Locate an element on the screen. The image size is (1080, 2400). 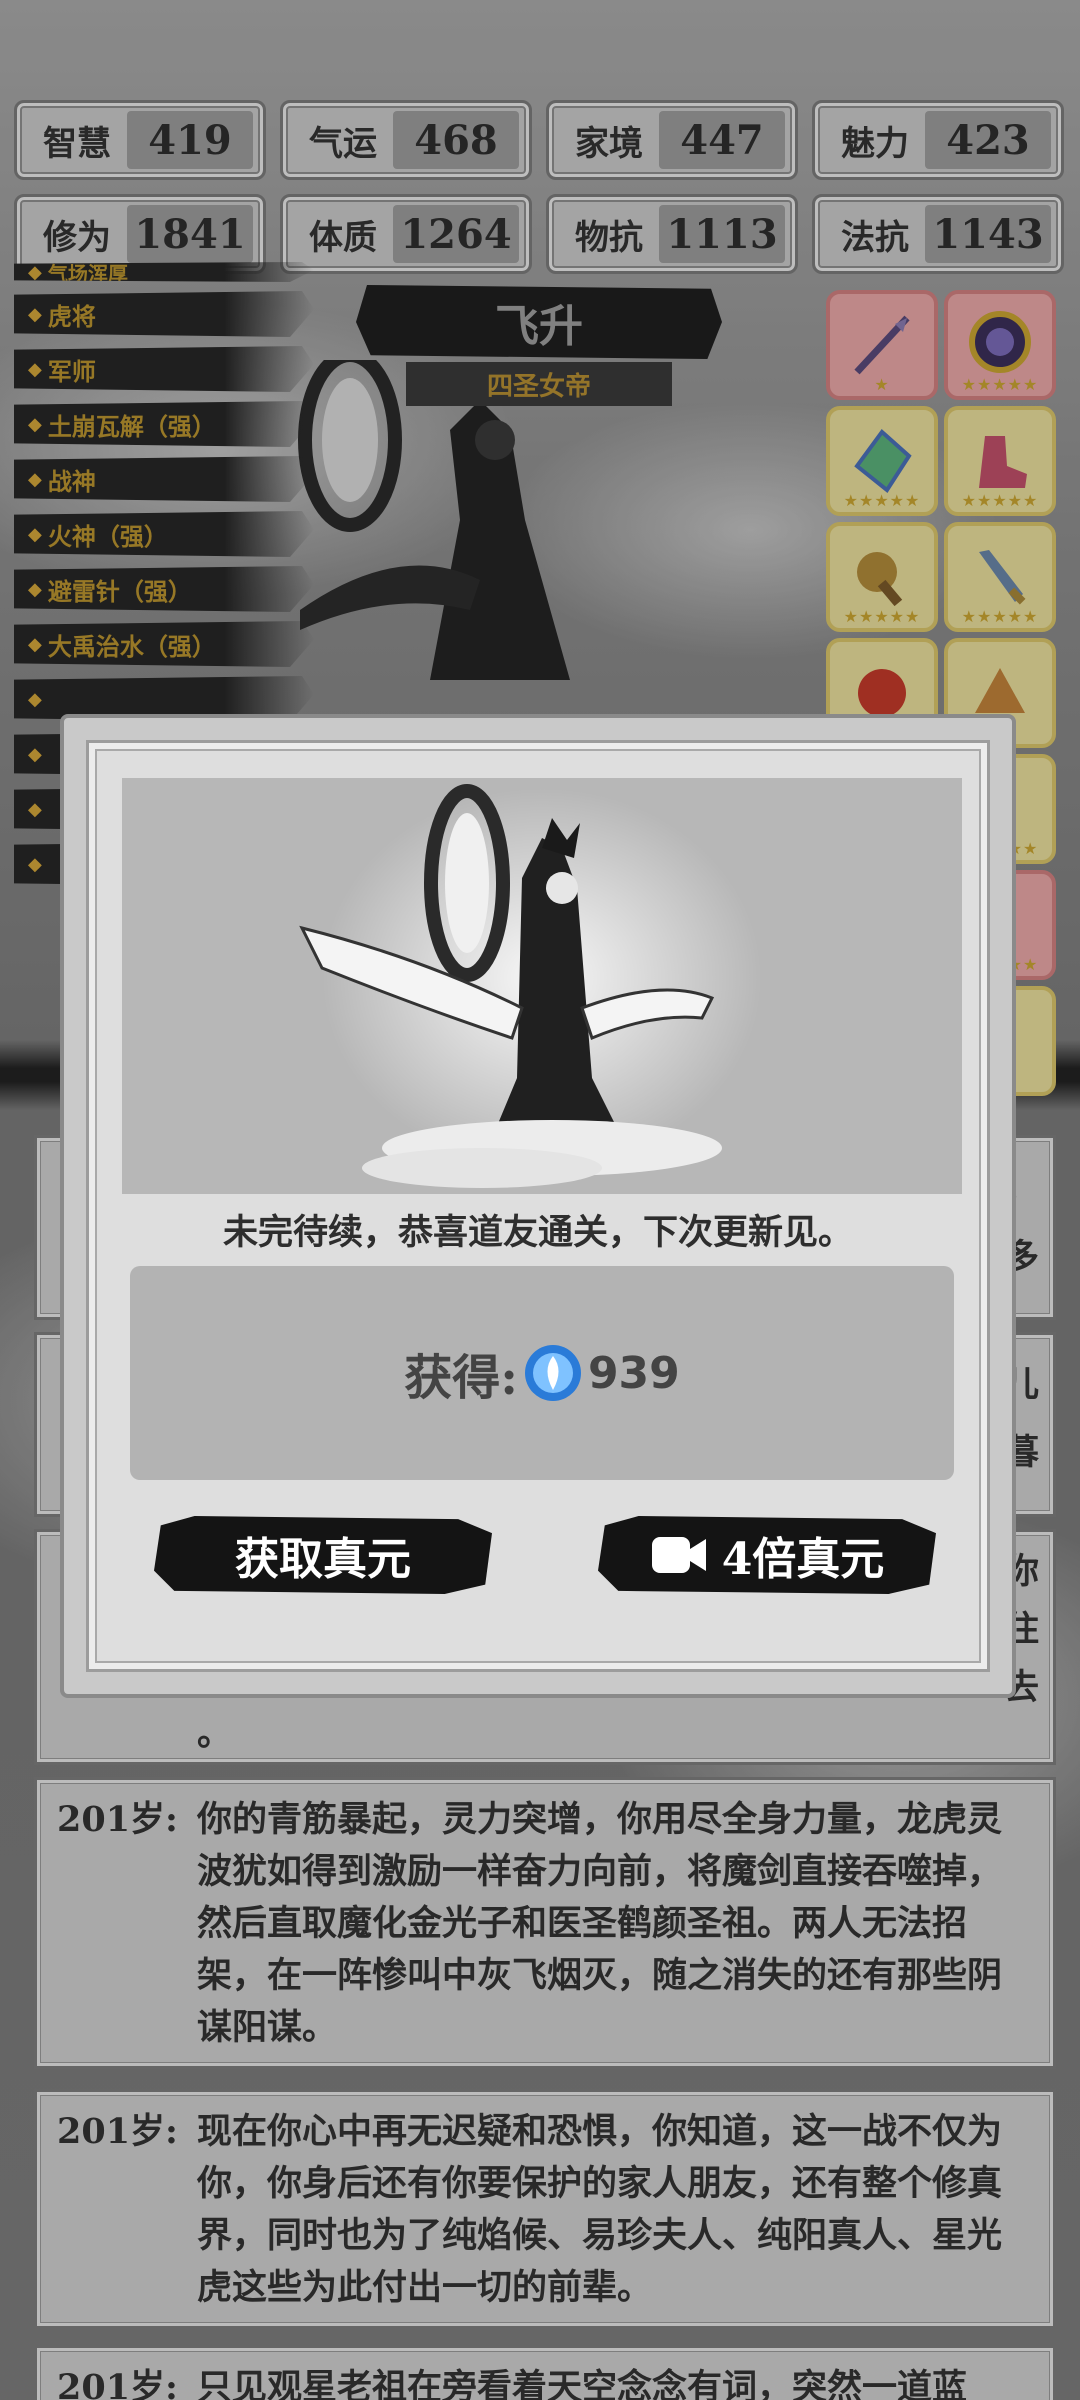
reward-panel: 获得: 939 is located at coordinates (542, 1373).